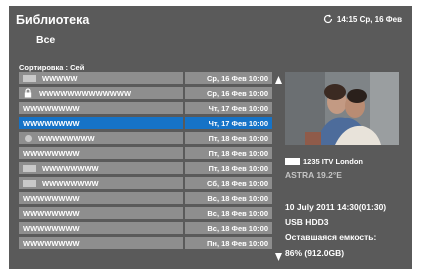  I want to click on preview-thumbnail, so click(342, 108).